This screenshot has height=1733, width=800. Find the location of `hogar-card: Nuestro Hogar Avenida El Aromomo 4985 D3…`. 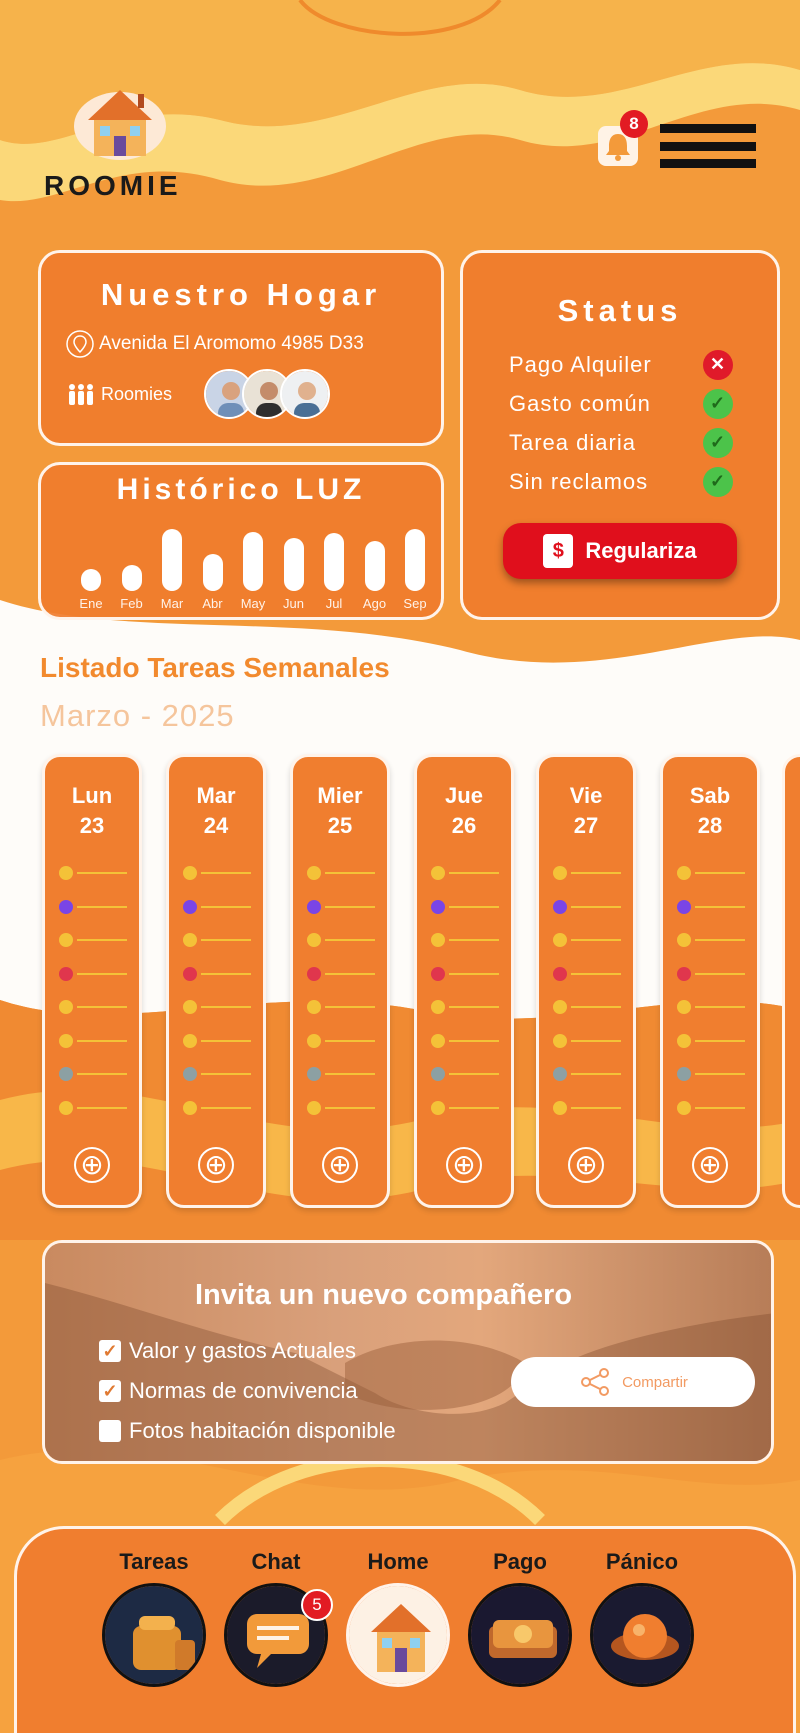

hogar-card: Nuestro Hogar Avenida El Aromomo 4985 D3… is located at coordinates (241, 348).